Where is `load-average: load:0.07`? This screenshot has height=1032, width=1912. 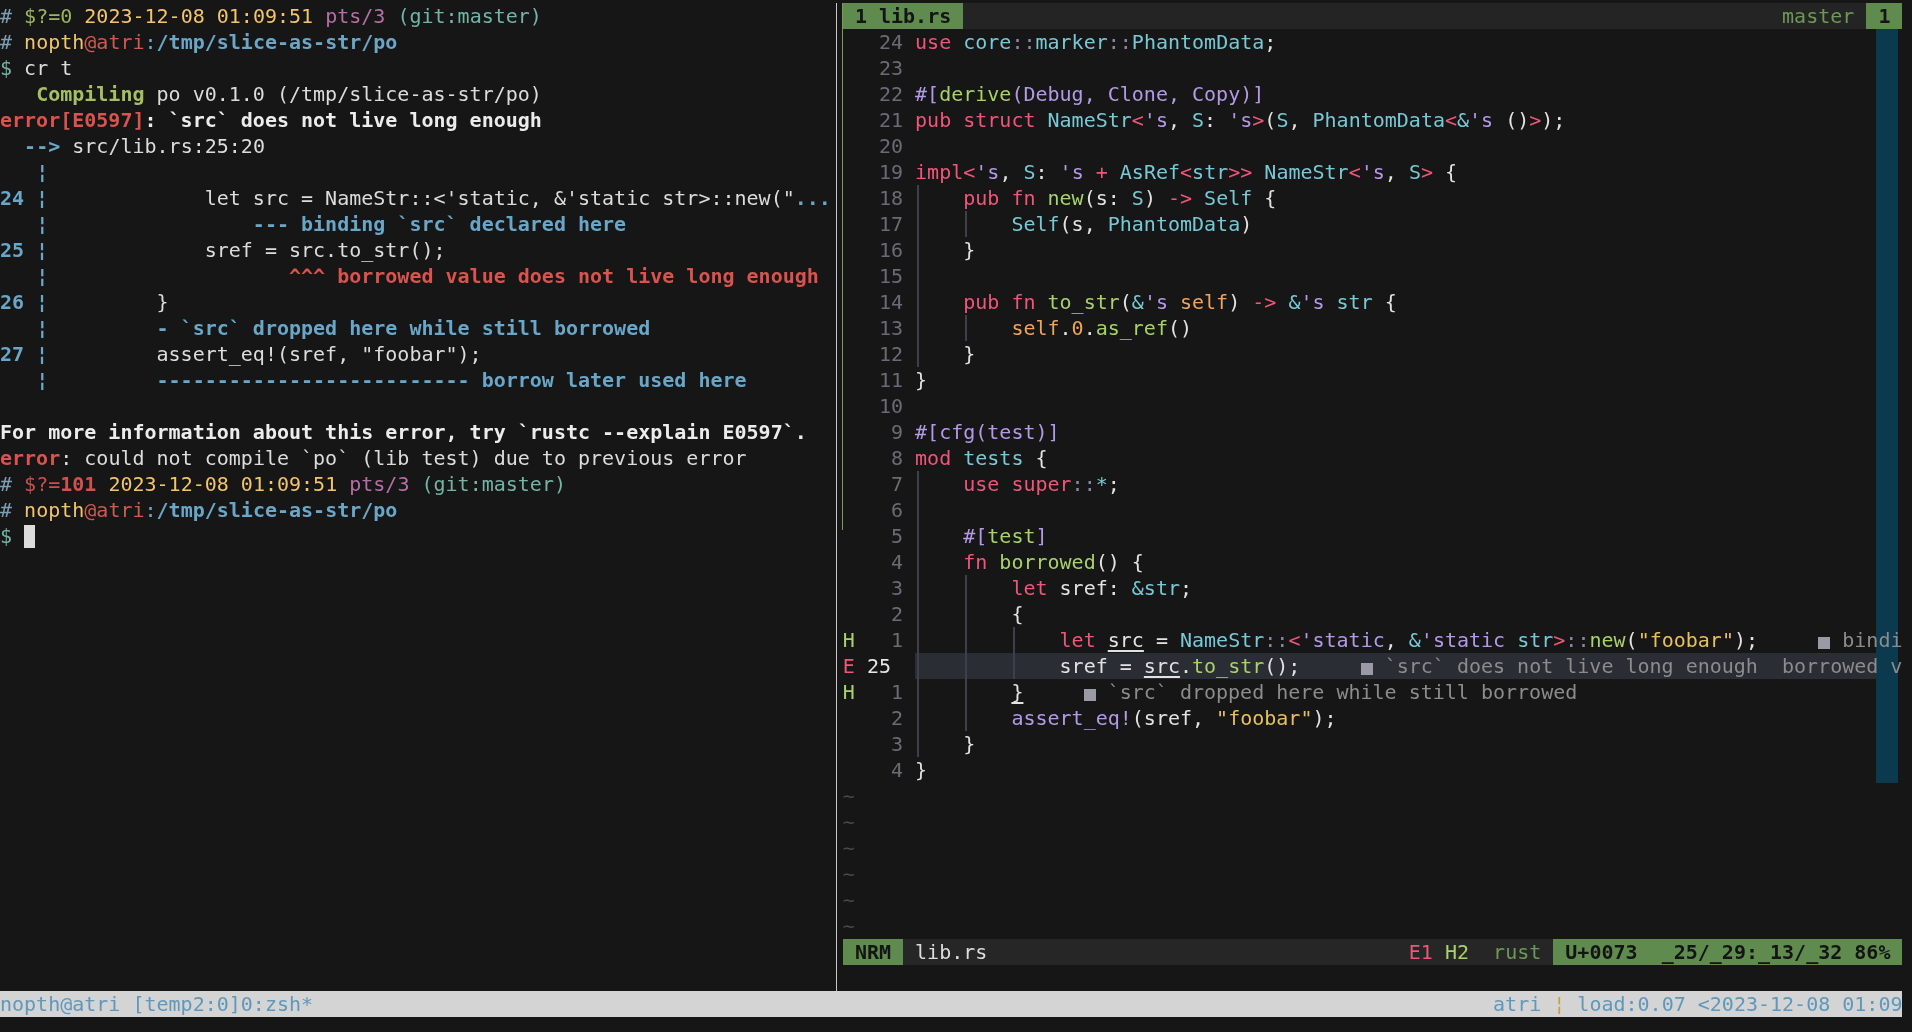 load-average: load:0.07 is located at coordinates (1631, 1004).